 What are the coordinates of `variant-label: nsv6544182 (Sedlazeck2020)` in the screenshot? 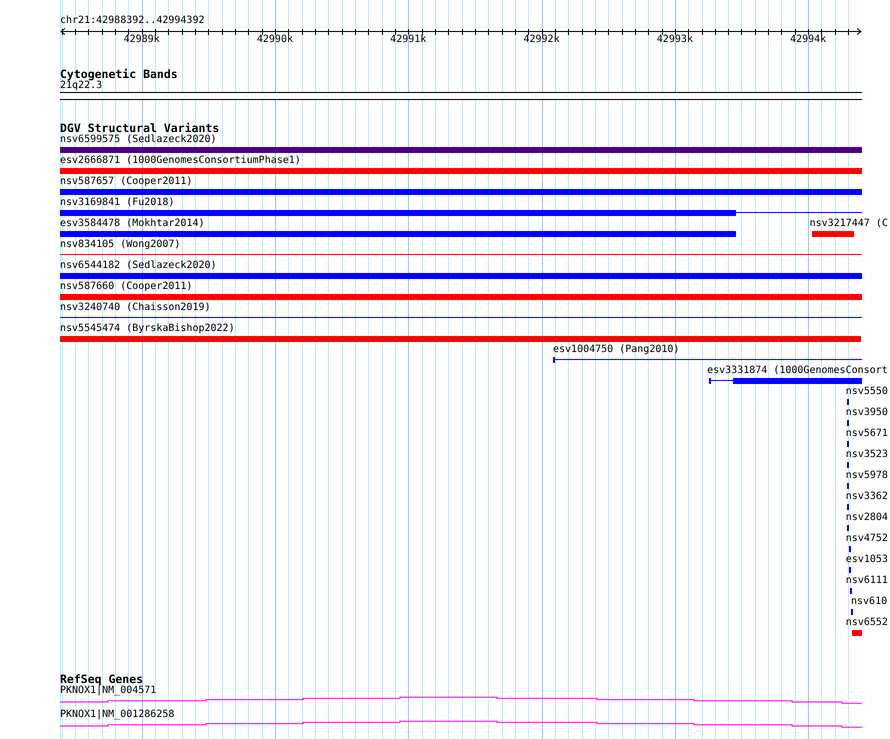 It's located at (138, 266).